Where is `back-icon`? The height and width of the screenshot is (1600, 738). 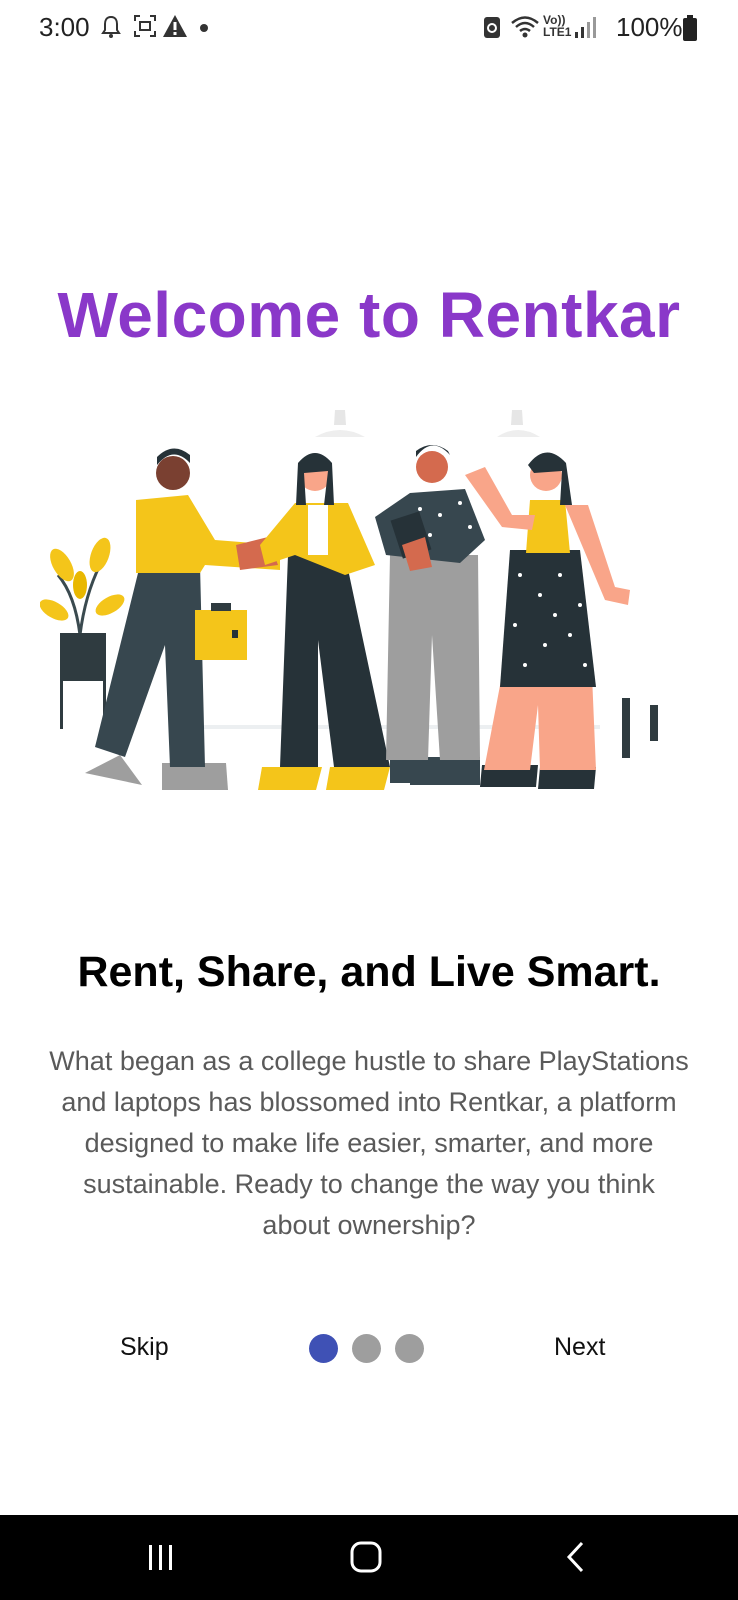 back-icon is located at coordinates (575, 1557).